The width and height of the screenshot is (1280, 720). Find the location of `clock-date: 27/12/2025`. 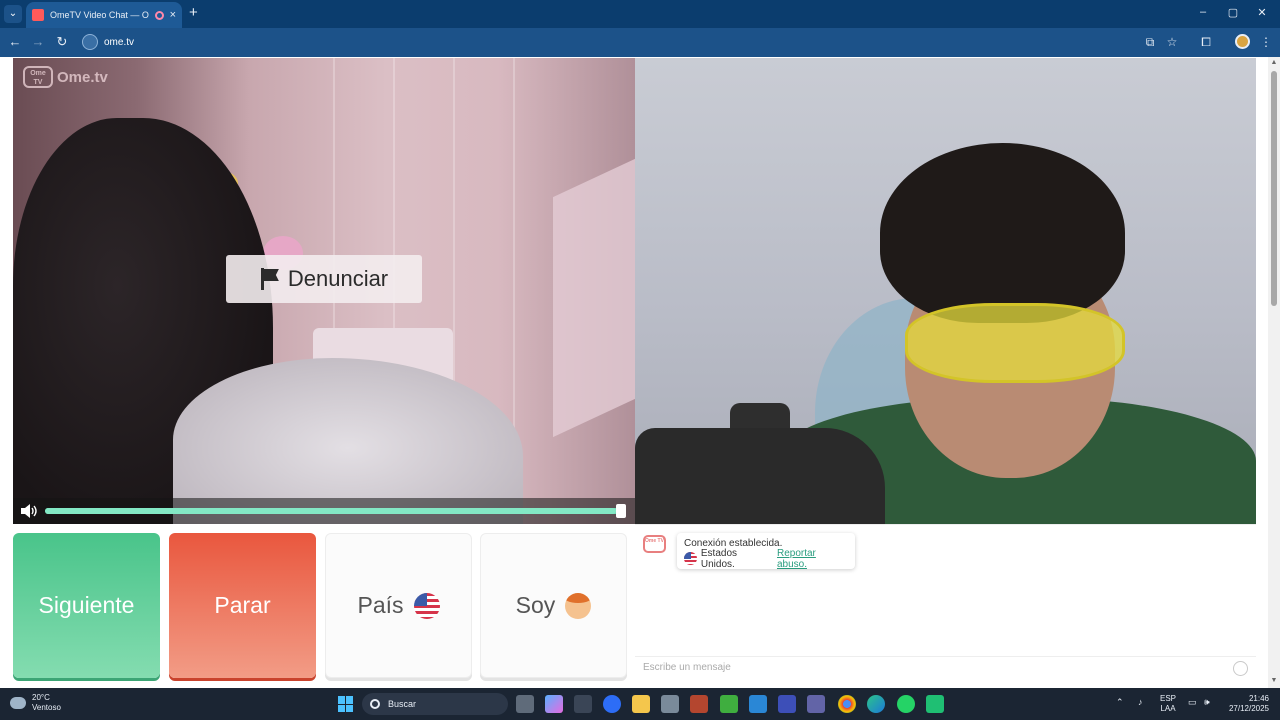

clock-date: 27/12/2025 is located at coordinates (1248, 708).